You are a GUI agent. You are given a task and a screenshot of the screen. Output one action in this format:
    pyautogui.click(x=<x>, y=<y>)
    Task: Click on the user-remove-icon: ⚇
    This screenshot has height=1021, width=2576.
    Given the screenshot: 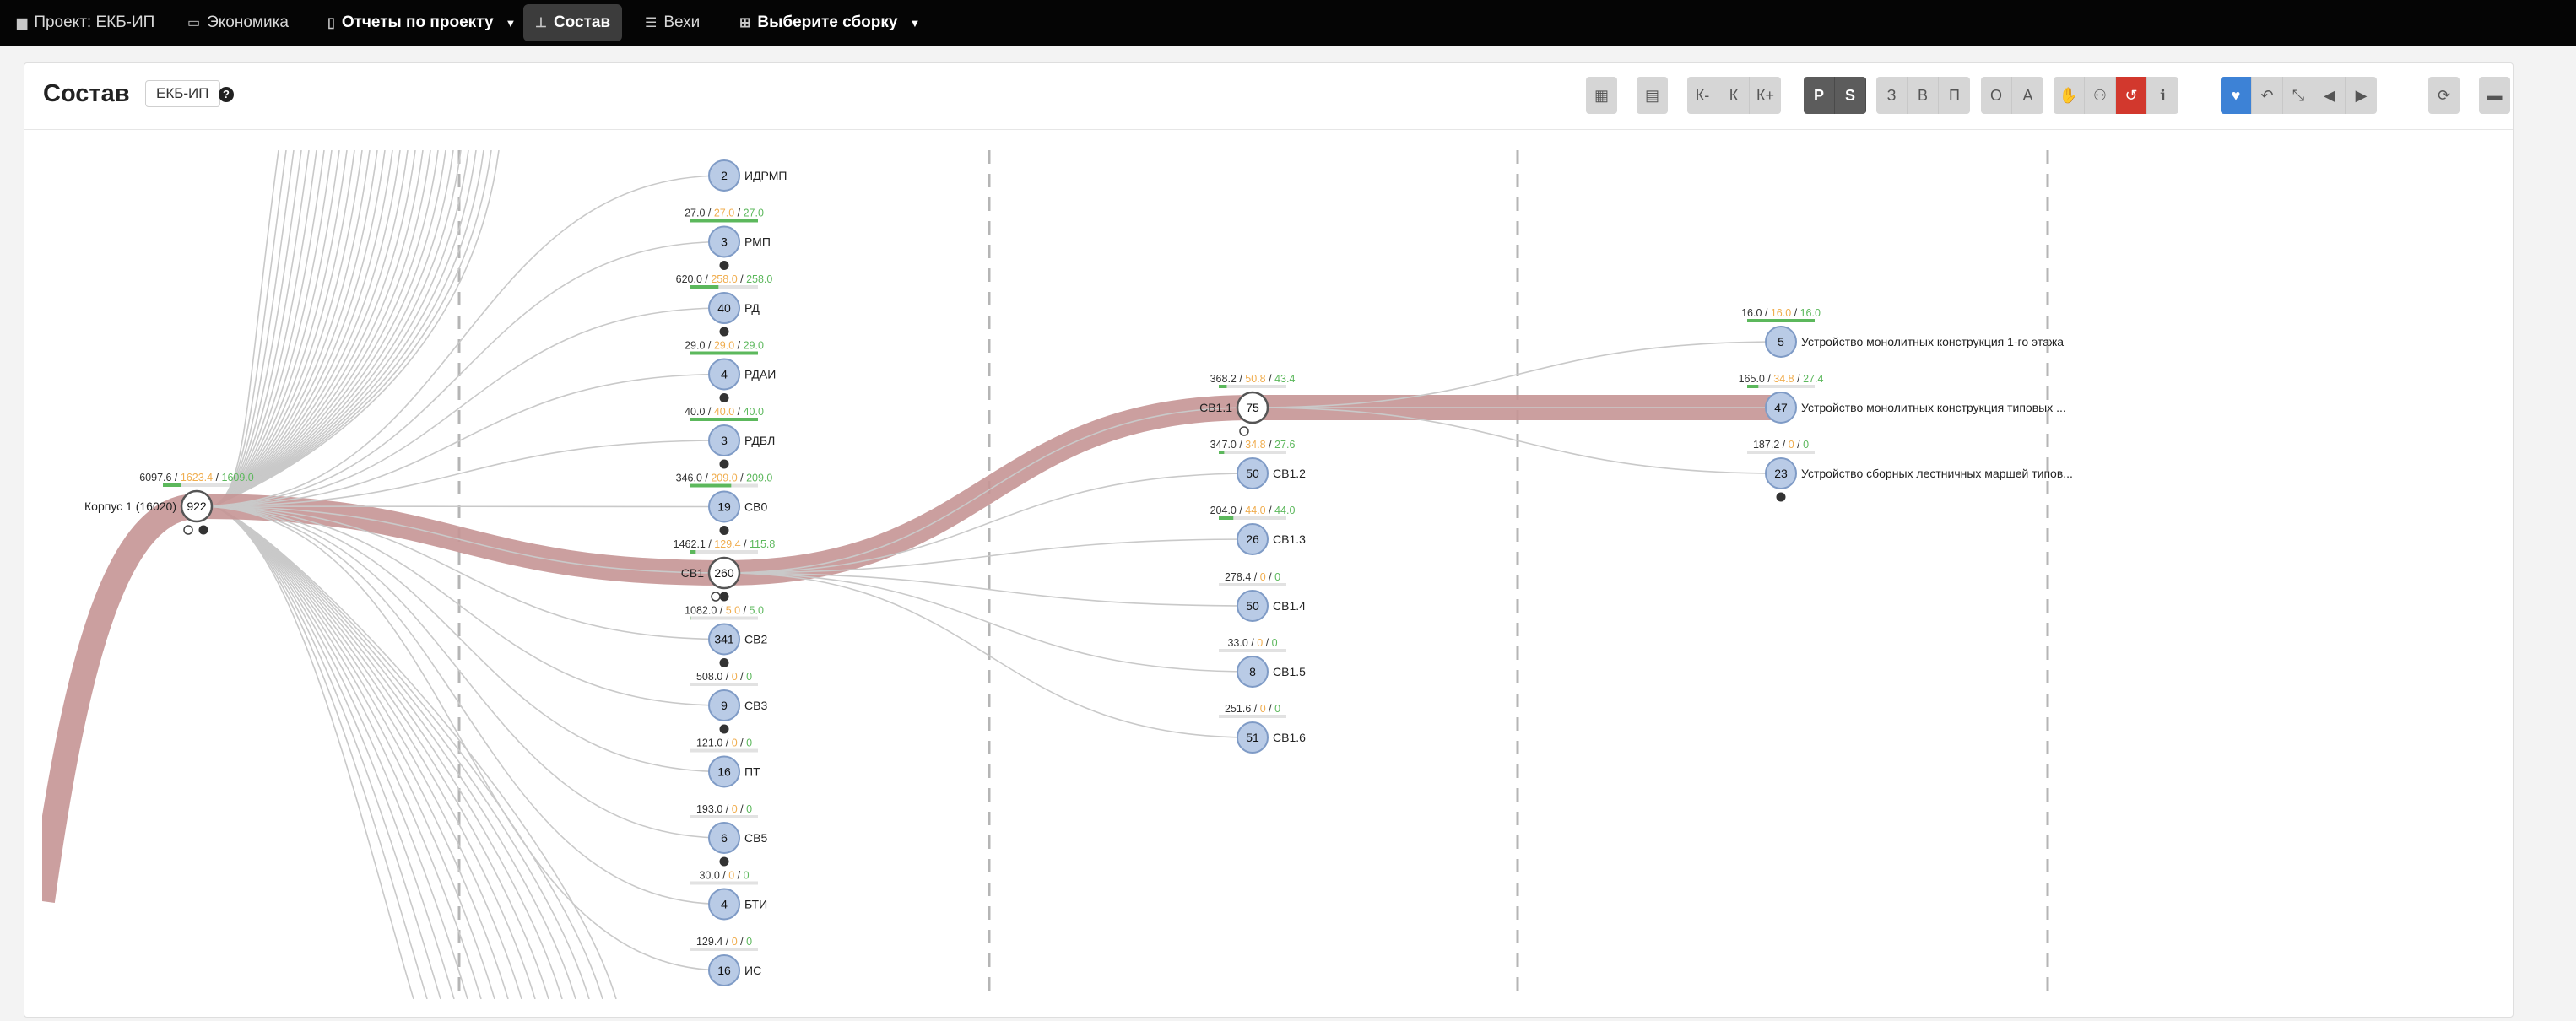 What is the action you would take?
    pyautogui.click(x=2100, y=95)
    